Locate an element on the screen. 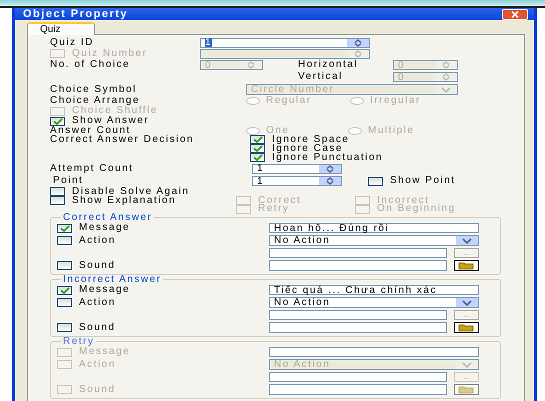  field-label: Correct Answer Decision is located at coordinates (122, 139).